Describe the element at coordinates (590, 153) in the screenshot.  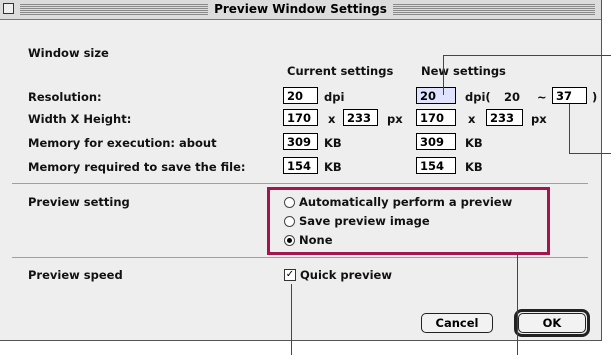
I see `callout-line-range-right` at that location.